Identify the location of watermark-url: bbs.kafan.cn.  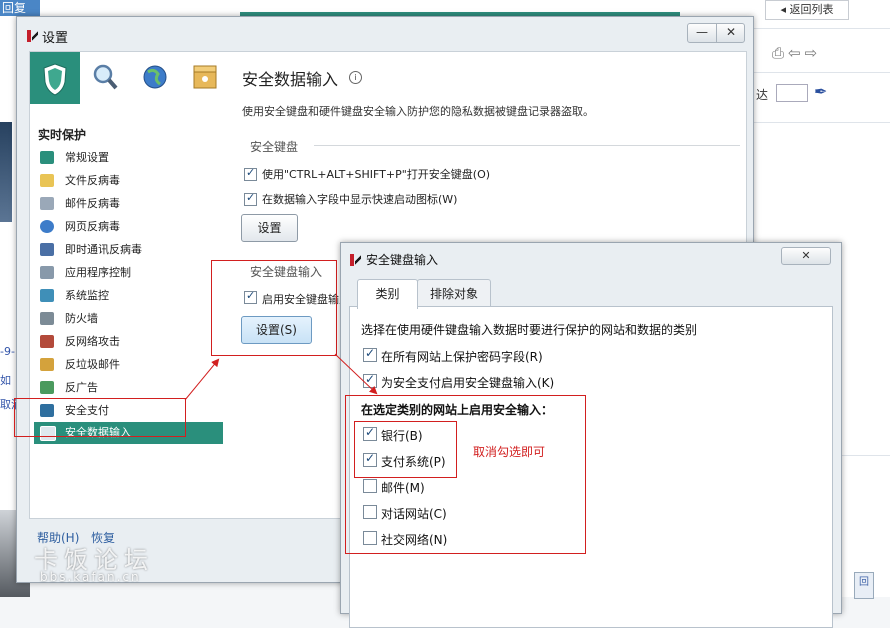
(90, 577).